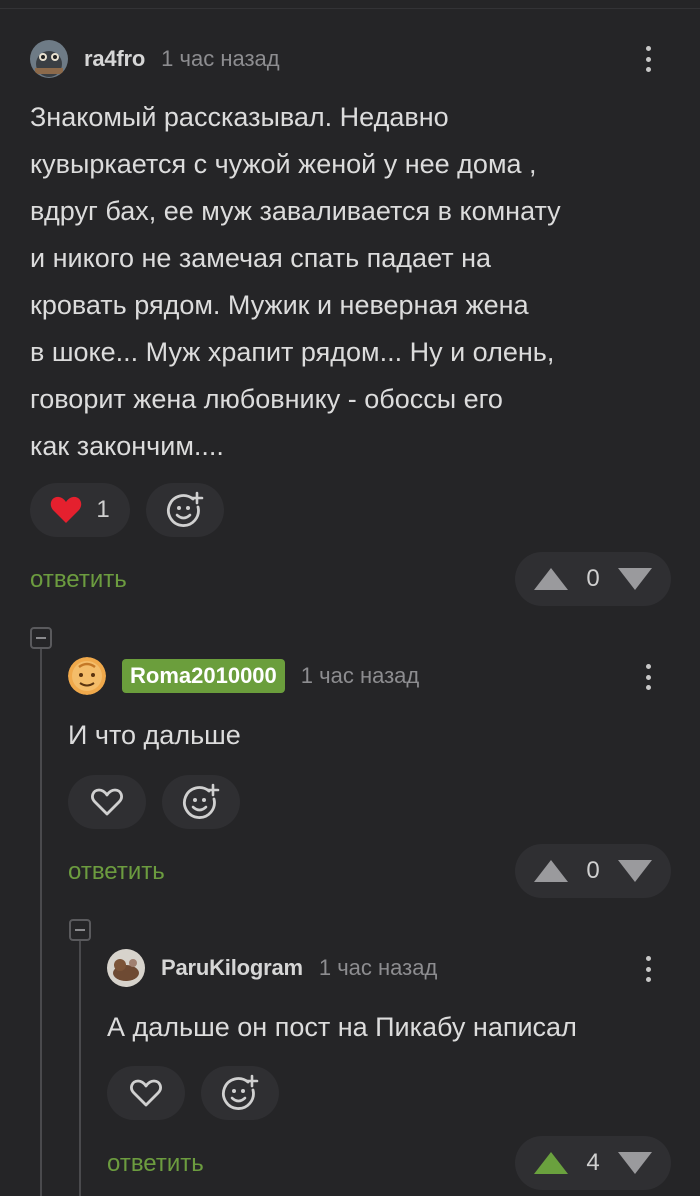  What do you see at coordinates (283, 164) in the screenshot?
I see `comment-text-line: кувыркается с чужой женой у нее дома ,` at bounding box center [283, 164].